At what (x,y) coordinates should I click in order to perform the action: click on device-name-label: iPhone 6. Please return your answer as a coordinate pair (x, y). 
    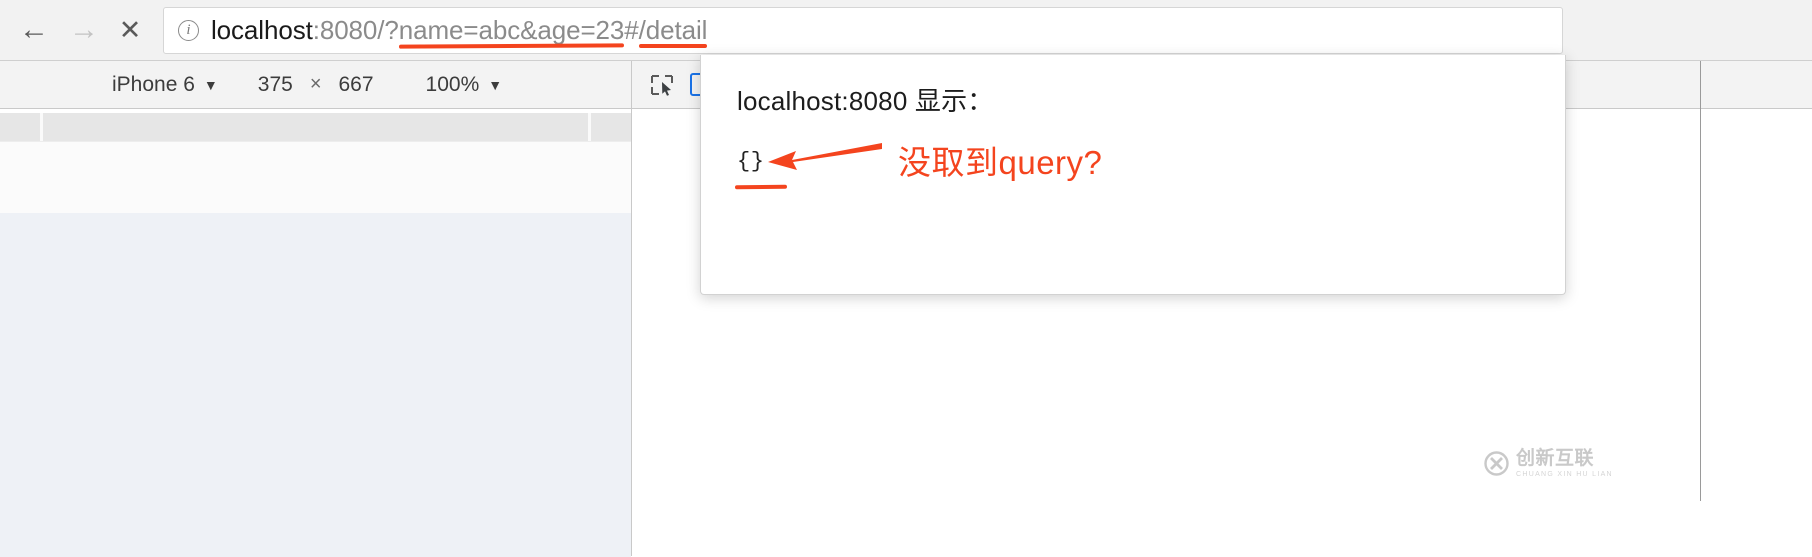
    Looking at the image, I should click on (153, 84).